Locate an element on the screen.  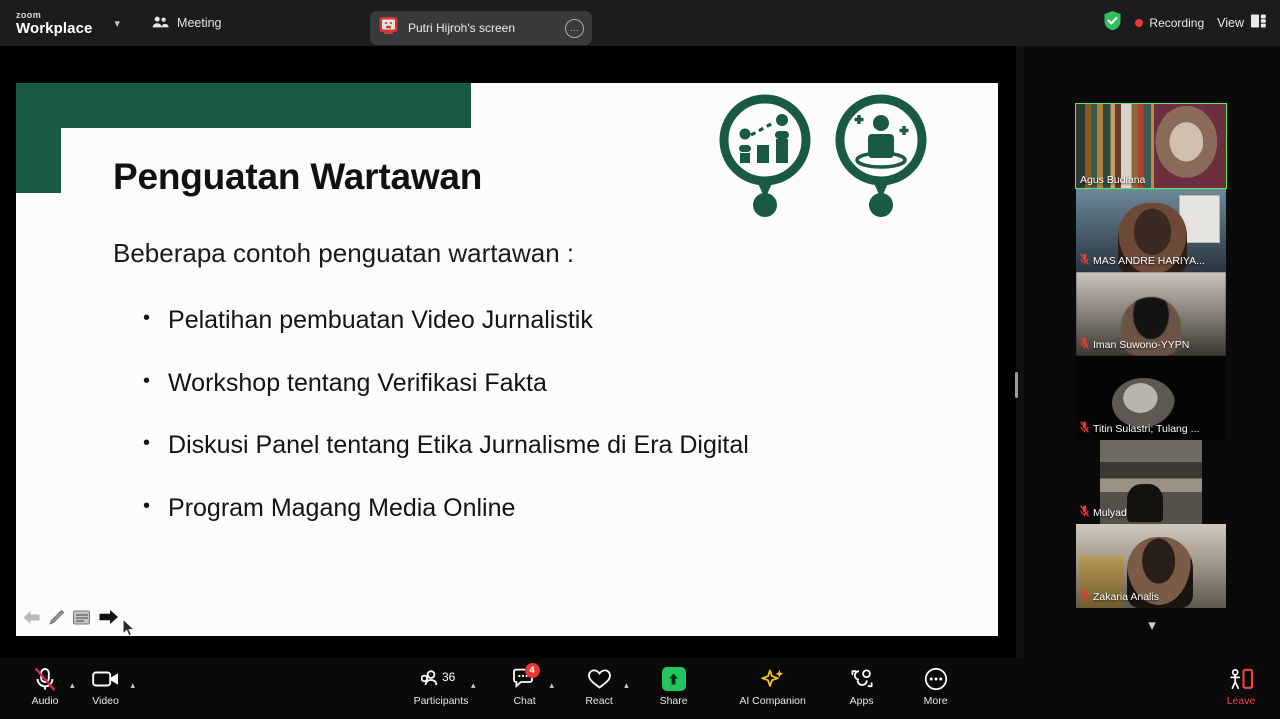
zoom-workplace-brand: zoom Workplace ▾ is located at coordinates (68, 23).